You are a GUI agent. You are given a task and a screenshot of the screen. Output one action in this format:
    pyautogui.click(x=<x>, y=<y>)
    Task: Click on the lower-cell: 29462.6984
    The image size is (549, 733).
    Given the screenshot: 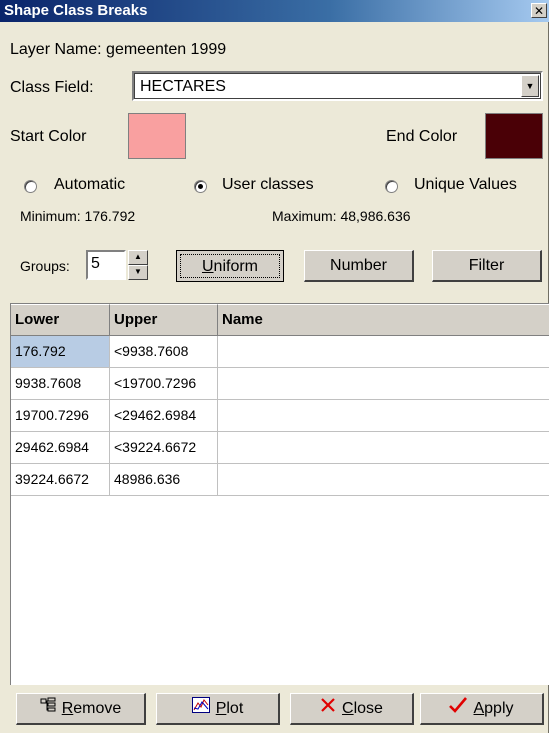 What is the action you would take?
    pyautogui.click(x=60, y=448)
    